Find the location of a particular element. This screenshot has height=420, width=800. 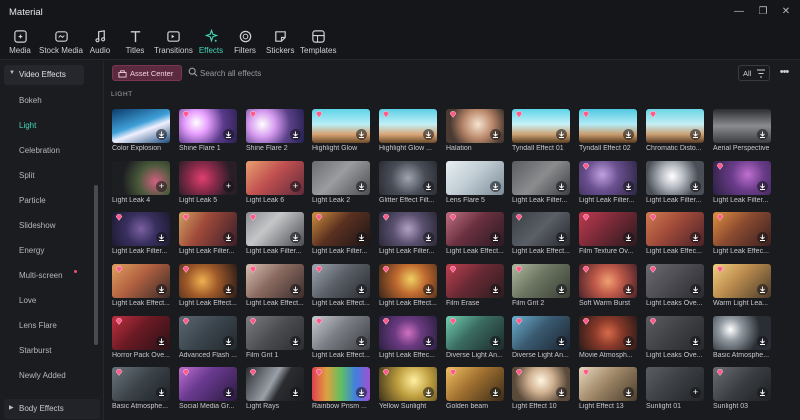

effect-card: Light Leak 2 is located at coordinates (337, 181).